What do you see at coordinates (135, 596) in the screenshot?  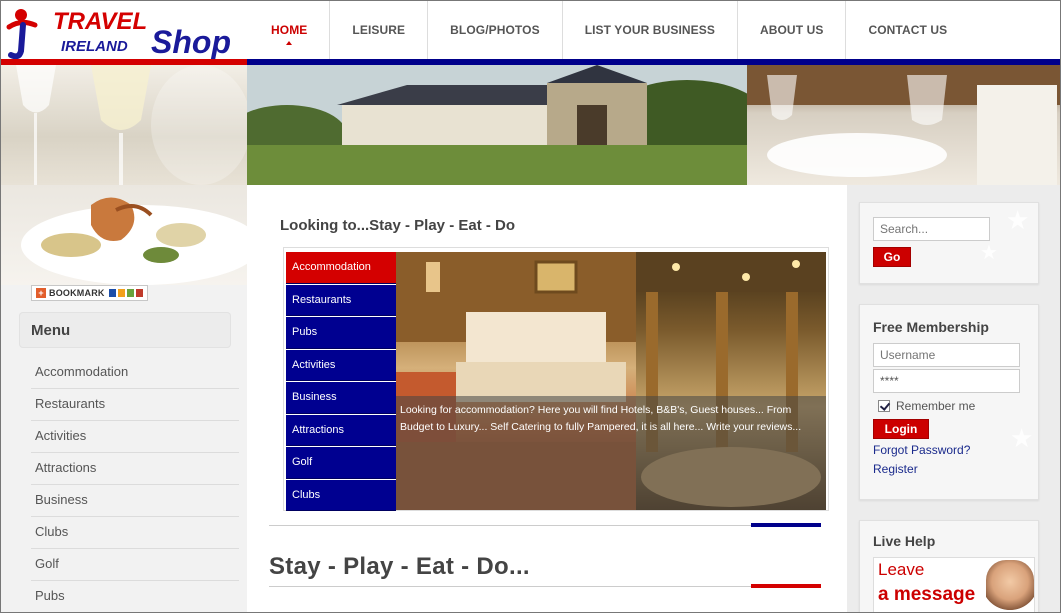 I see `sidebar-item-pubs: Pubs` at bounding box center [135, 596].